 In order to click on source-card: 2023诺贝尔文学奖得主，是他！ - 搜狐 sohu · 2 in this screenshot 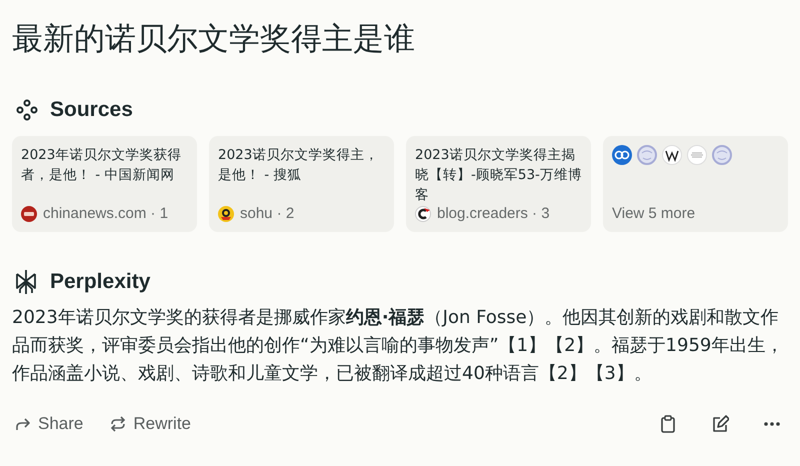, I will do `click(301, 184)`.